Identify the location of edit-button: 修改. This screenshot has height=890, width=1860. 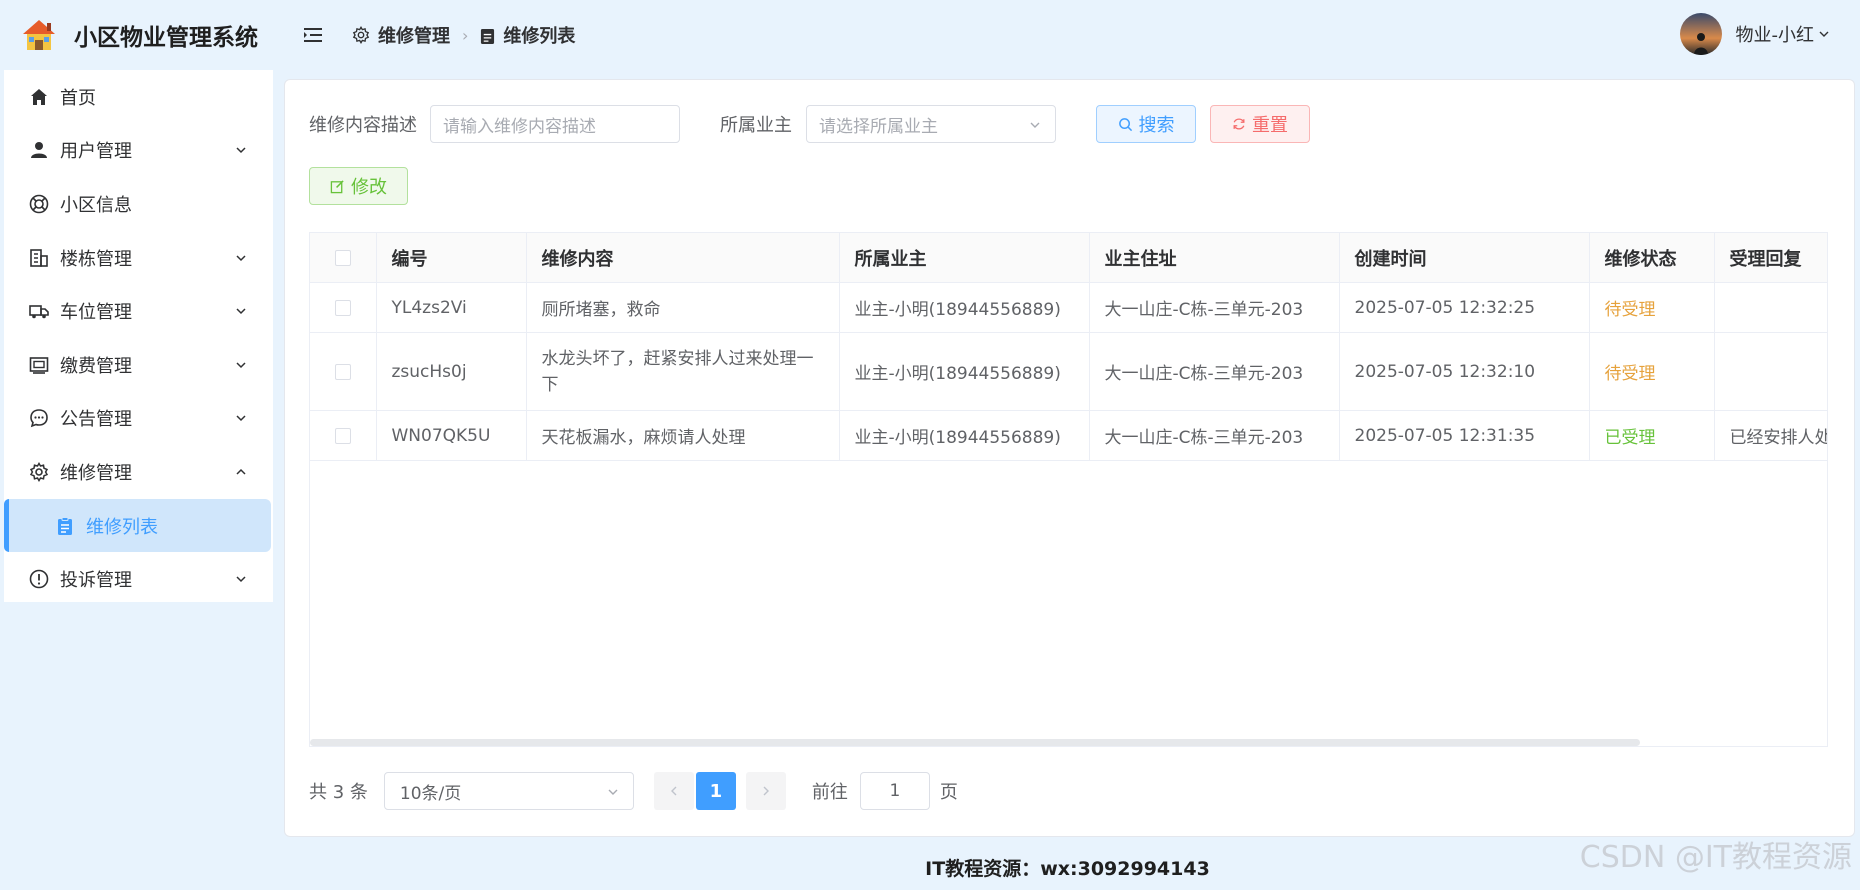
(358, 186).